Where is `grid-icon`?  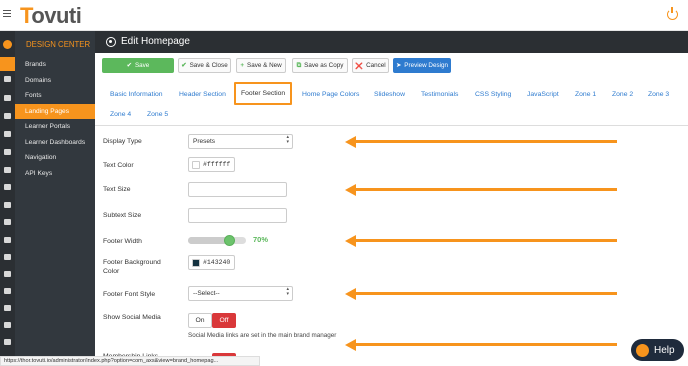
grid-icon is located at coordinates (7, 205).